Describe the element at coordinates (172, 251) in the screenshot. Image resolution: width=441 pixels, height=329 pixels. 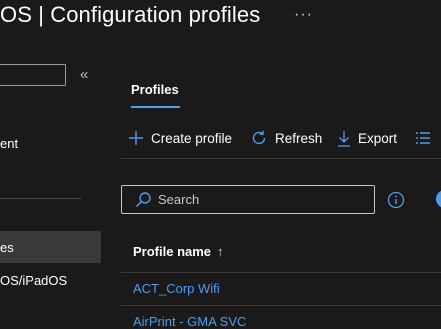
I see `column-header-label: Profile name` at that location.